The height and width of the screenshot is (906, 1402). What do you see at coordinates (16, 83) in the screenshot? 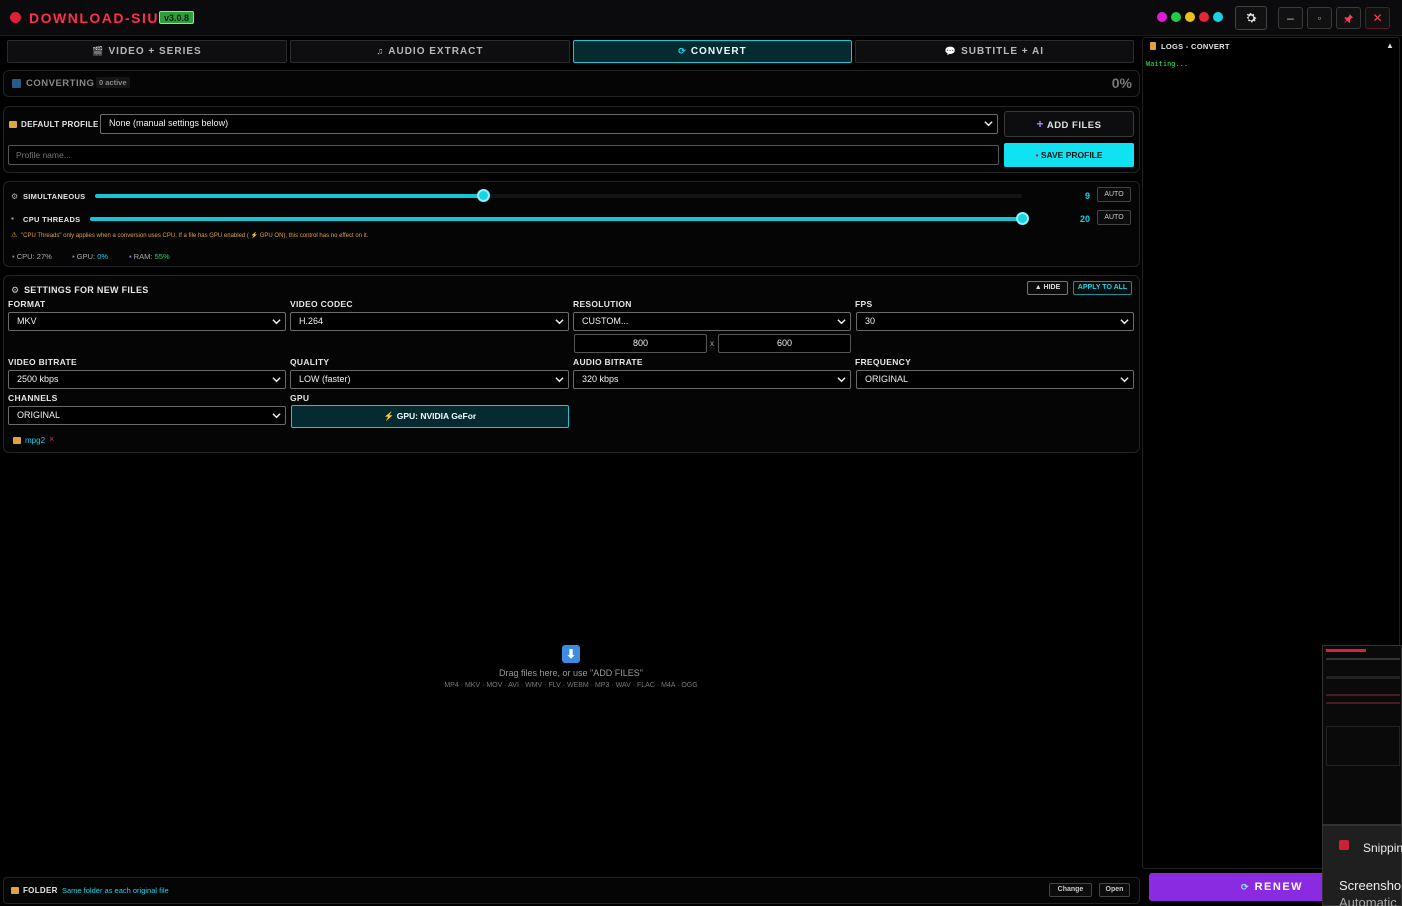
I see `convert-status-icon` at bounding box center [16, 83].